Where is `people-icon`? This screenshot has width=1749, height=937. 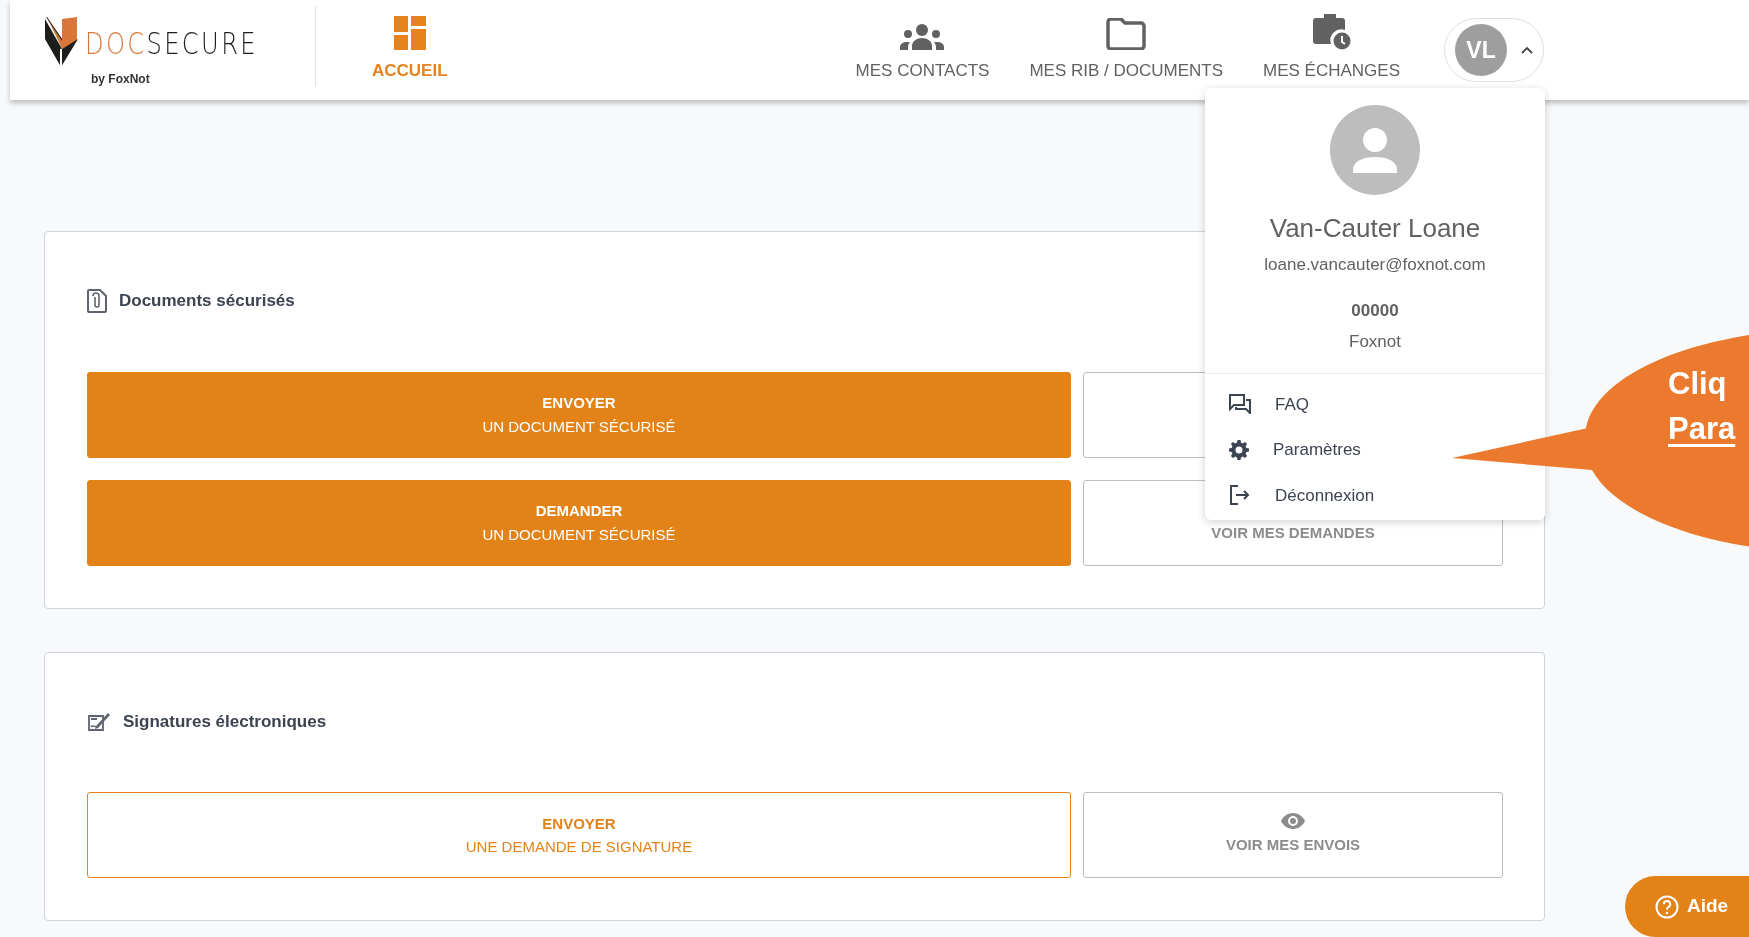 people-icon is located at coordinates (922, 36).